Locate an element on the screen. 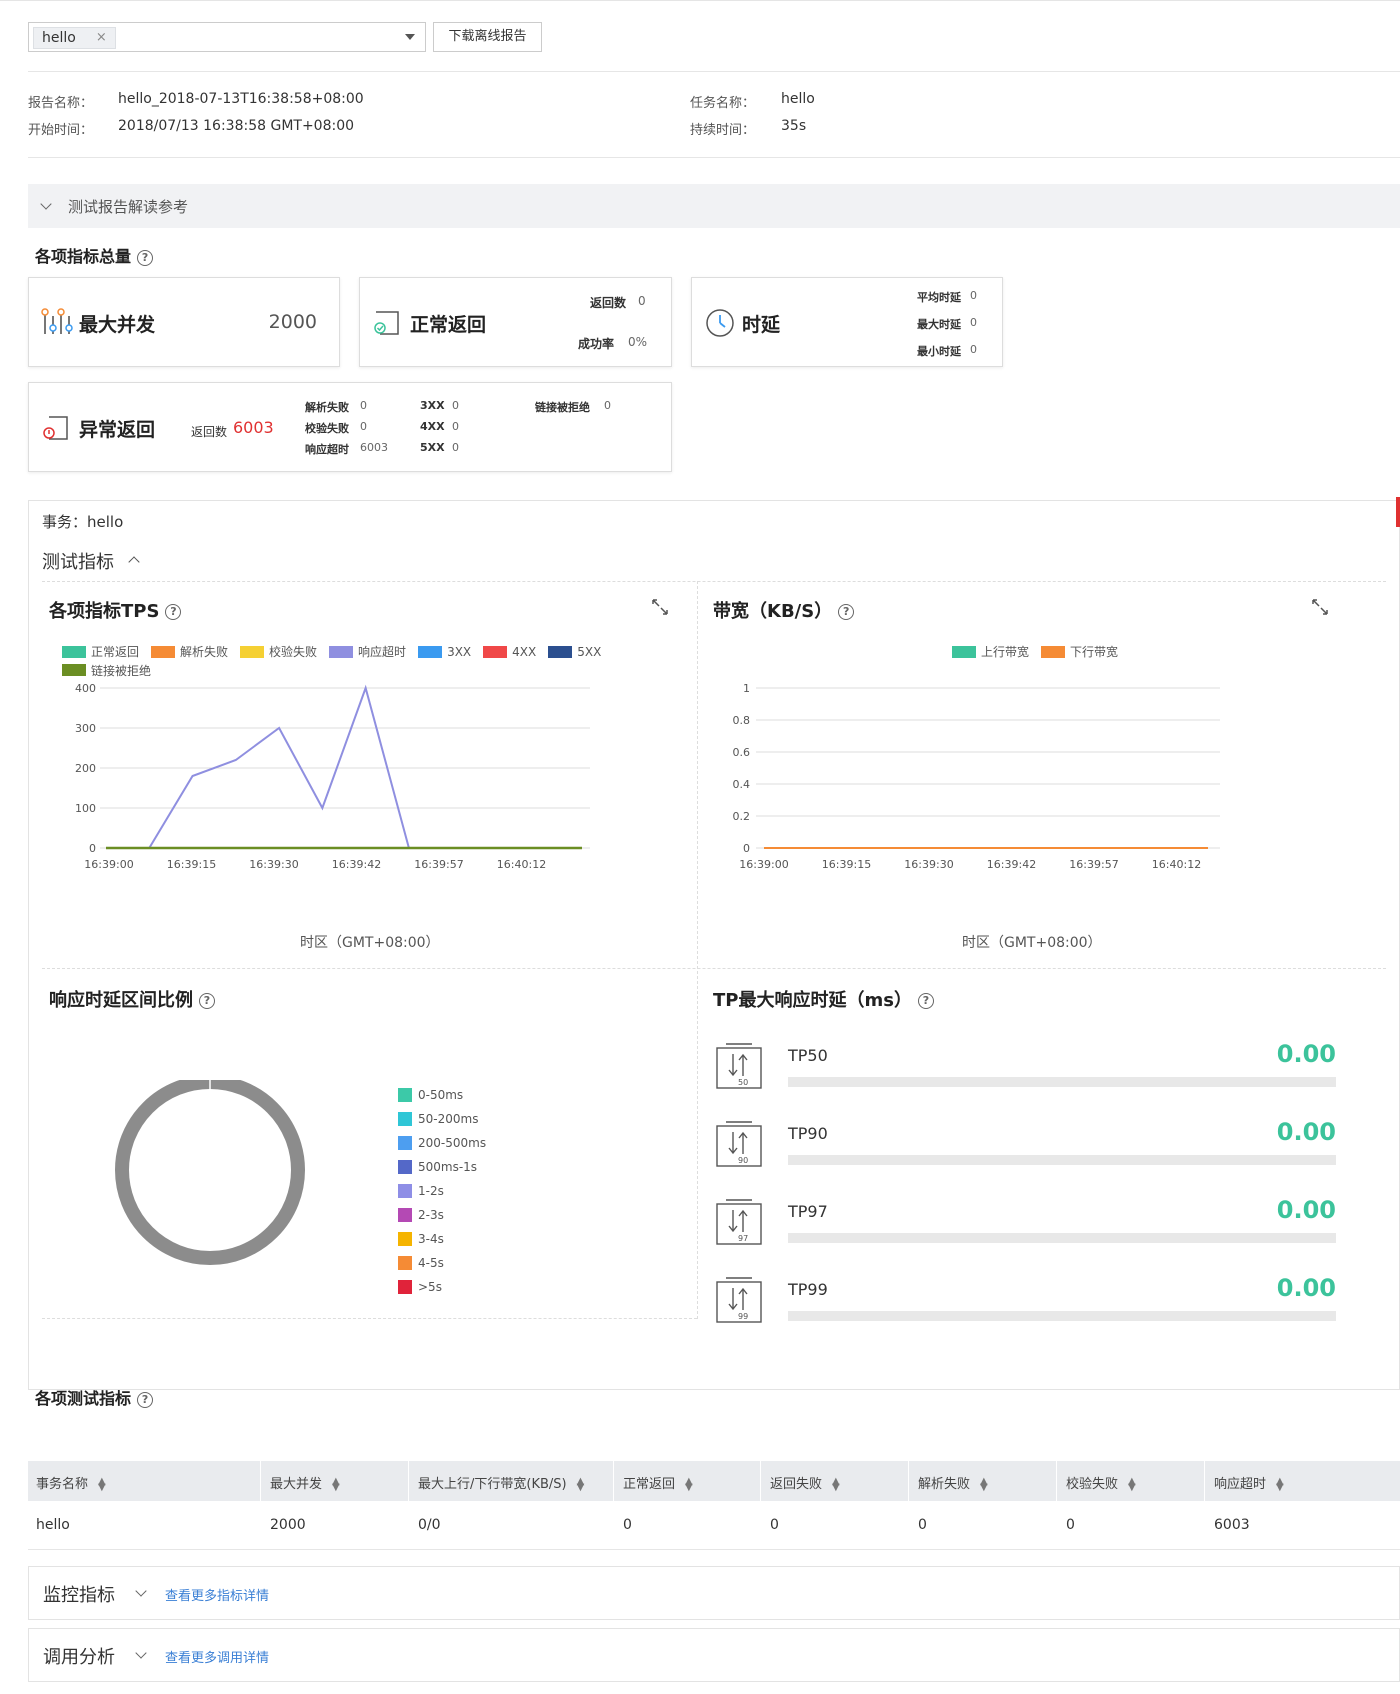 This screenshot has width=1400, height=1694. legend-item: 500ms-1s is located at coordinates (442, 1167).